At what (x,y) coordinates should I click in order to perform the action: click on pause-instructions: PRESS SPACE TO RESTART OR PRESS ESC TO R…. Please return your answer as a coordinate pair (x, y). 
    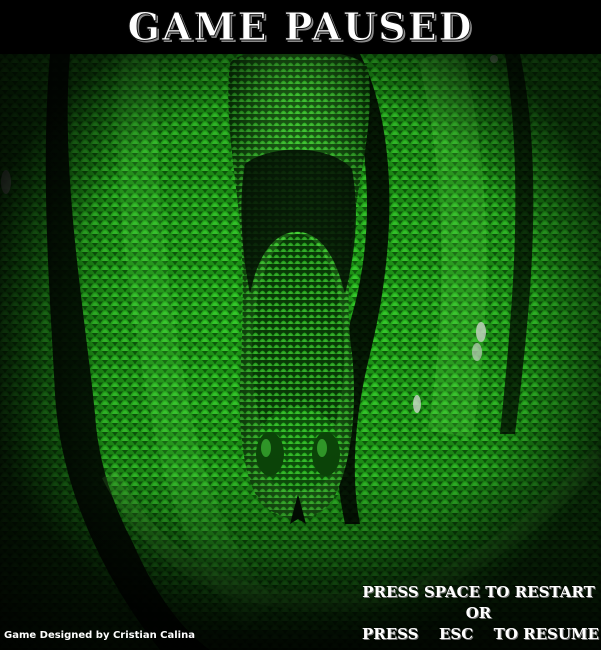
    Looking at the image, I should click on (478, 613).